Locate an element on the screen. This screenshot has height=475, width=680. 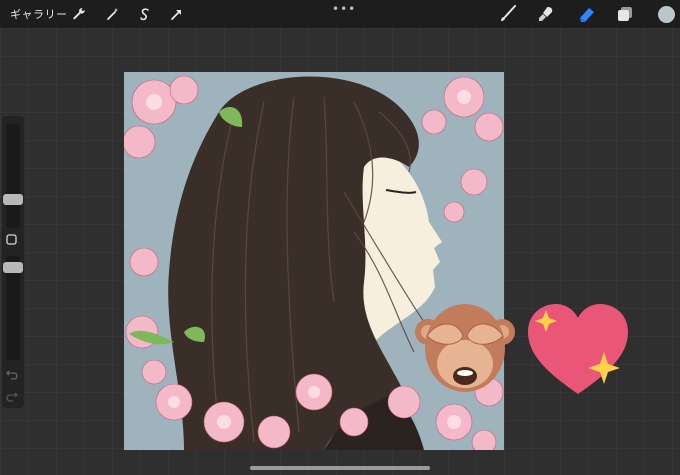
eraser-icon is located at coordinates (586, 14).